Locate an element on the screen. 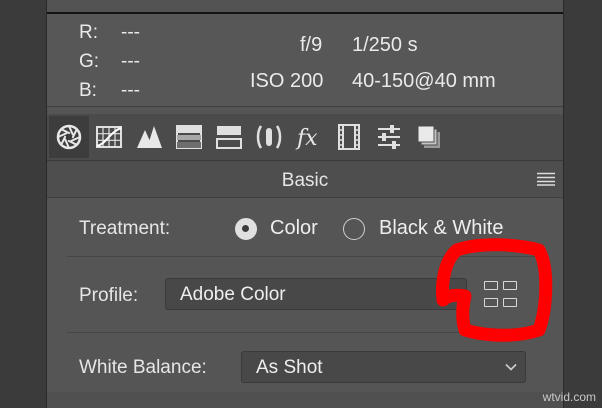 The image size is (602, 408). white-balance-dropdown: As Shot is located at coordinates (383, 367).